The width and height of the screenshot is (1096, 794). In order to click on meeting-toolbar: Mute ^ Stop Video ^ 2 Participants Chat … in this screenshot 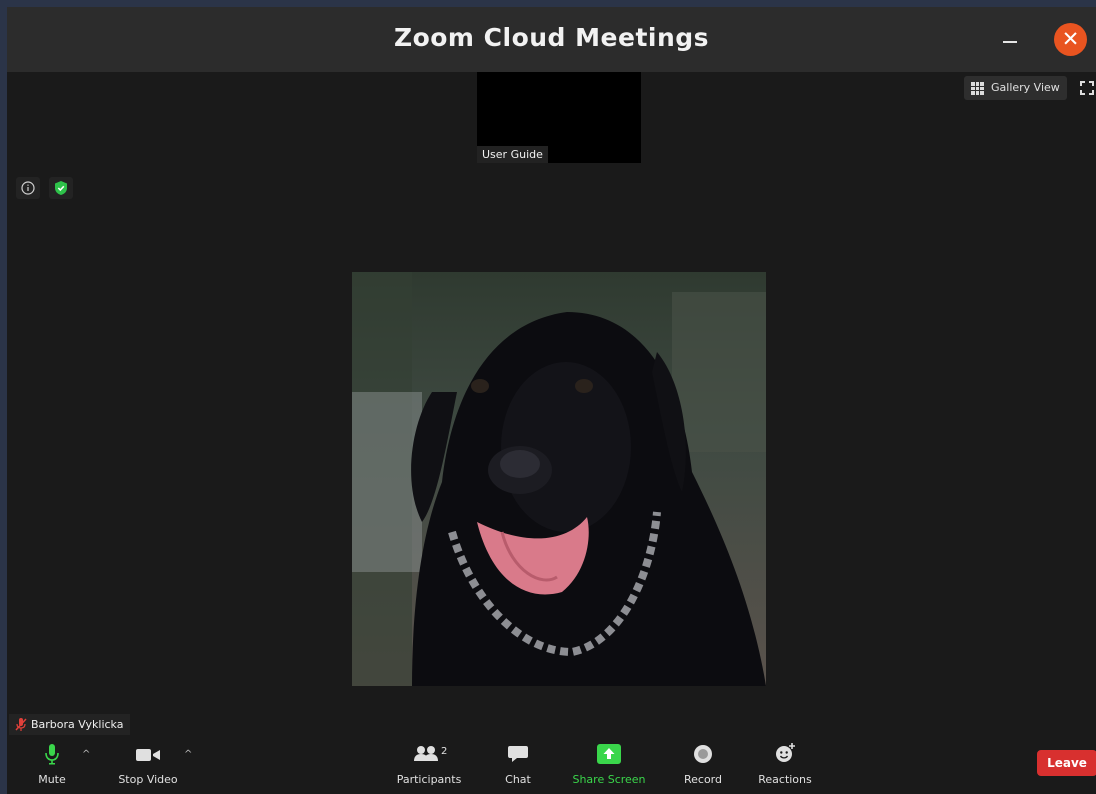, I will do `click(551, 764)`.